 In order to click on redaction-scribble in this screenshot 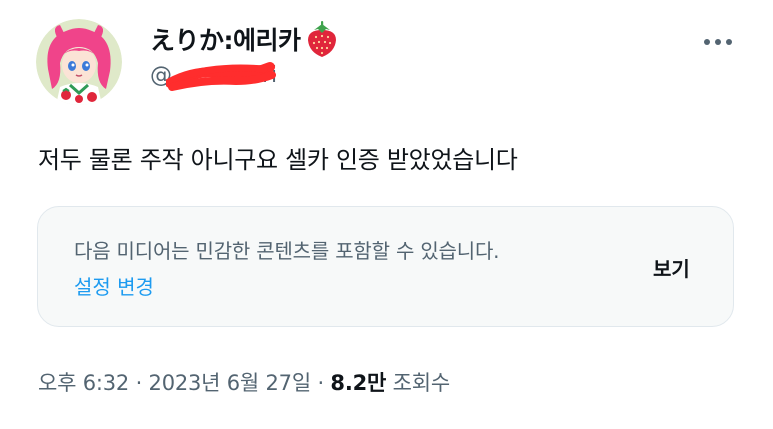, I will do `click(221, 76)`.